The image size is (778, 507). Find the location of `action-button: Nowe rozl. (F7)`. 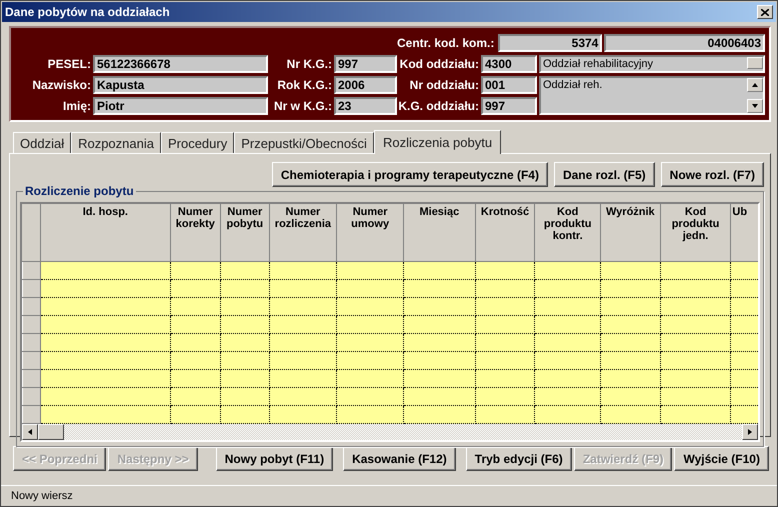

action-button: Nowe rozl. (F7) is located at coordinates (712, 174).